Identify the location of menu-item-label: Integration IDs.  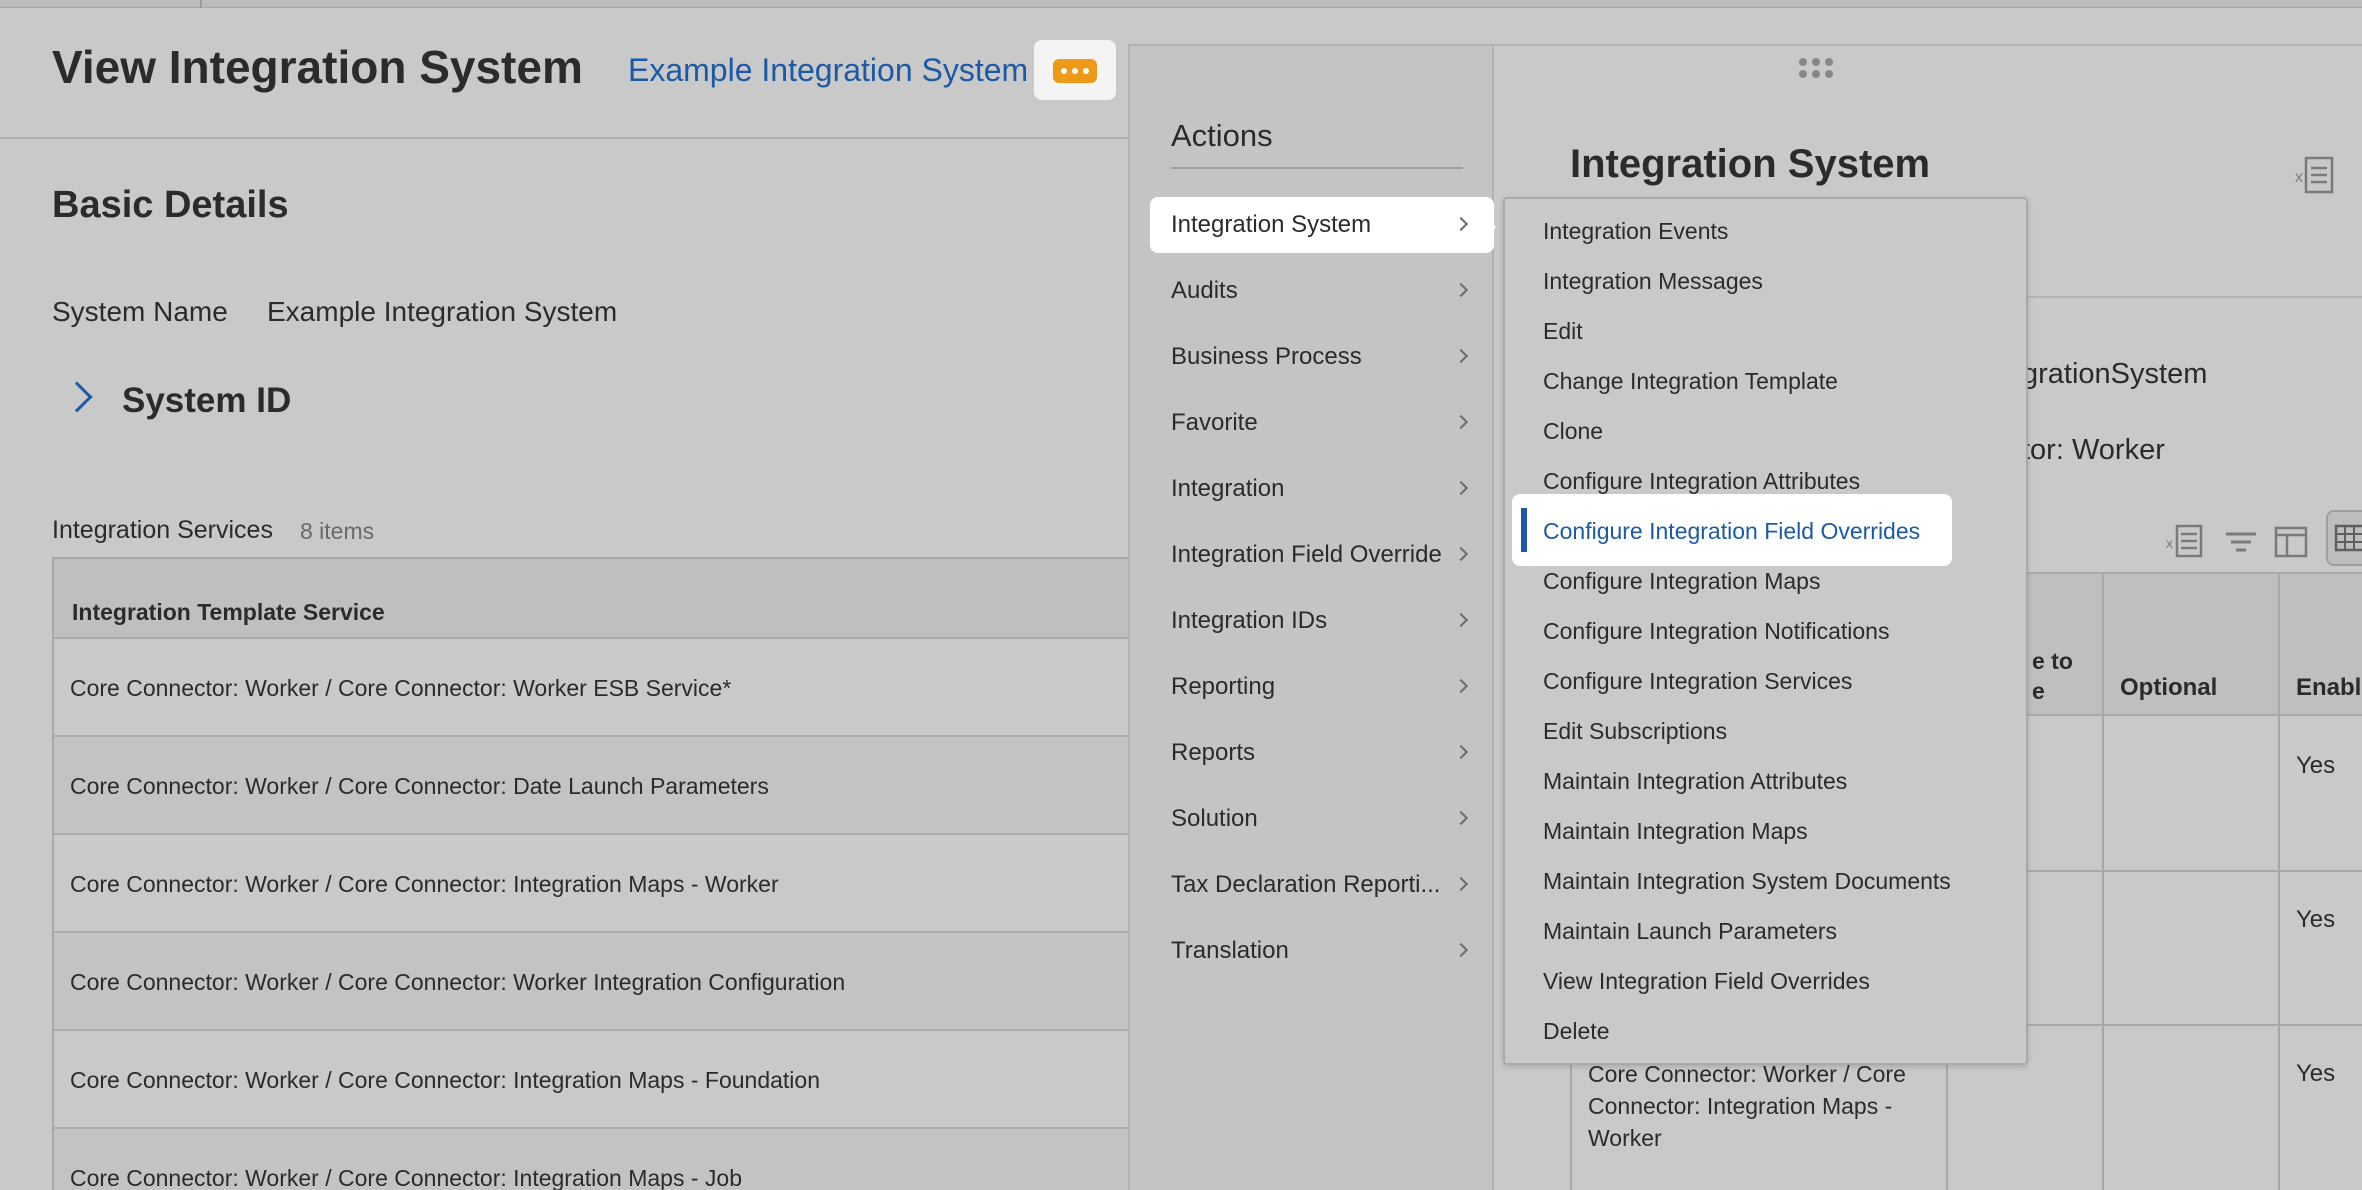
(1249, 620).